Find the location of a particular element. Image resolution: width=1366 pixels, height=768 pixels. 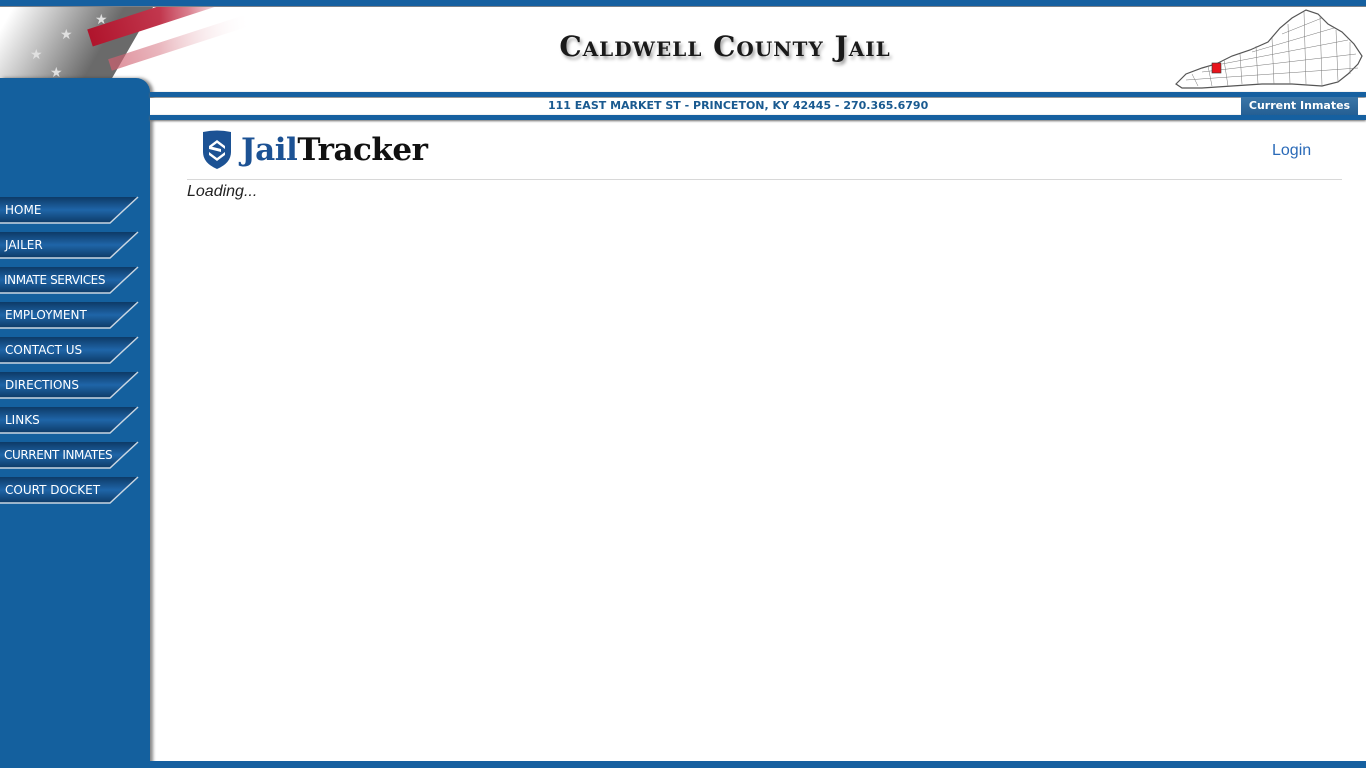

sidebar-item-employment: EMPLOYMENT is located at coordinates (70, 315).